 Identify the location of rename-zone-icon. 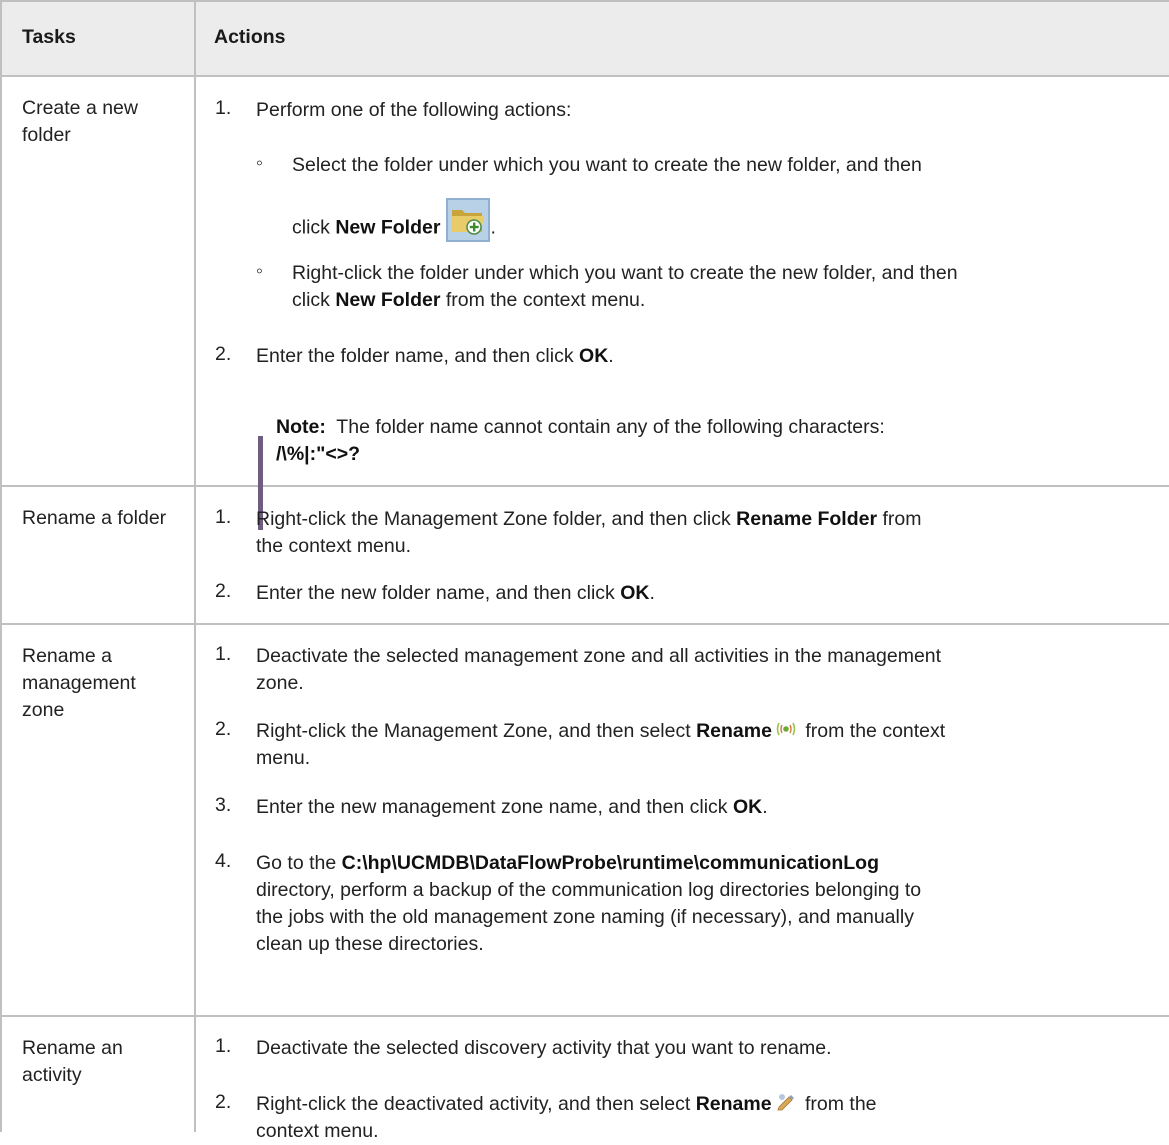
(786, 733).